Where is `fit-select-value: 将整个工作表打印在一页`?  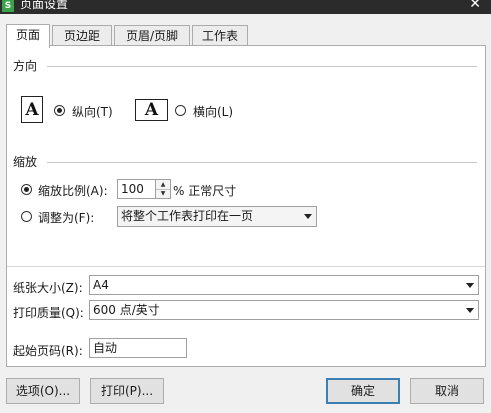
fit-select-value: 将整个工作表打印在一页 is located at coordinates (187, 216).